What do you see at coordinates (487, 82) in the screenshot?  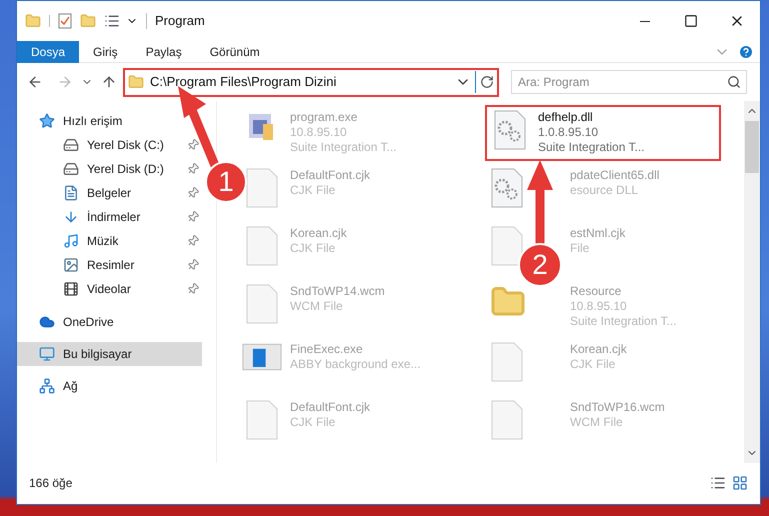 I see `refresh-icon` at bounding box center [487, 82].